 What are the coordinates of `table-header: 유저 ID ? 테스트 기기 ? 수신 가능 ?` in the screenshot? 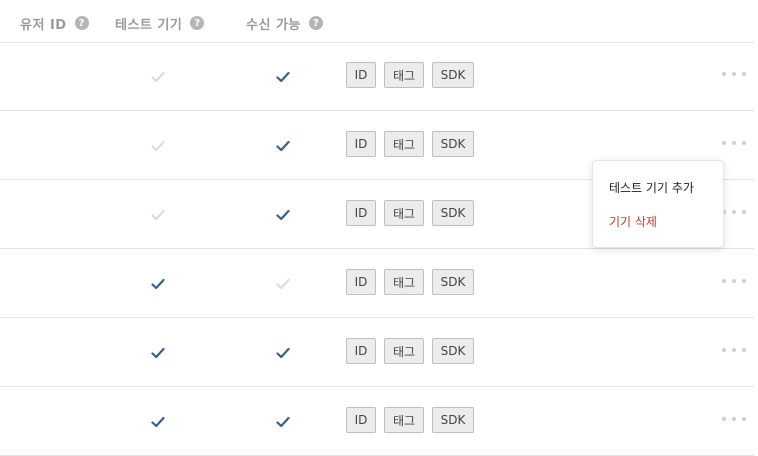 It's located at (377, 21).